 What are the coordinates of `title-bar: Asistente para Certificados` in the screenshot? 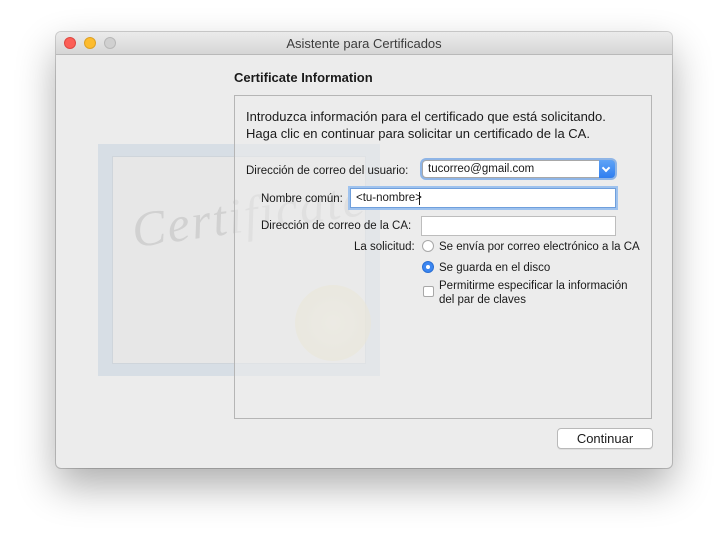 It's located at (364, 43).